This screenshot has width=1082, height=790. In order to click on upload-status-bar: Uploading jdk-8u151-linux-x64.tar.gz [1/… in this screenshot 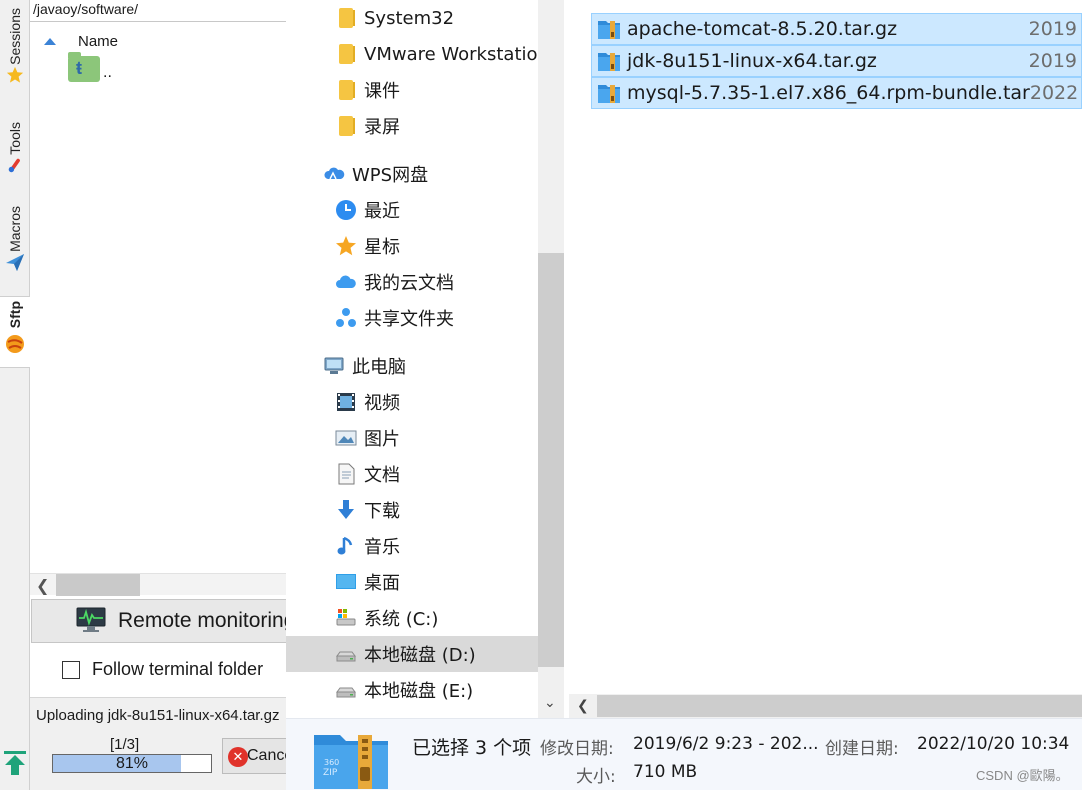, I will do `click(146, 743)`.